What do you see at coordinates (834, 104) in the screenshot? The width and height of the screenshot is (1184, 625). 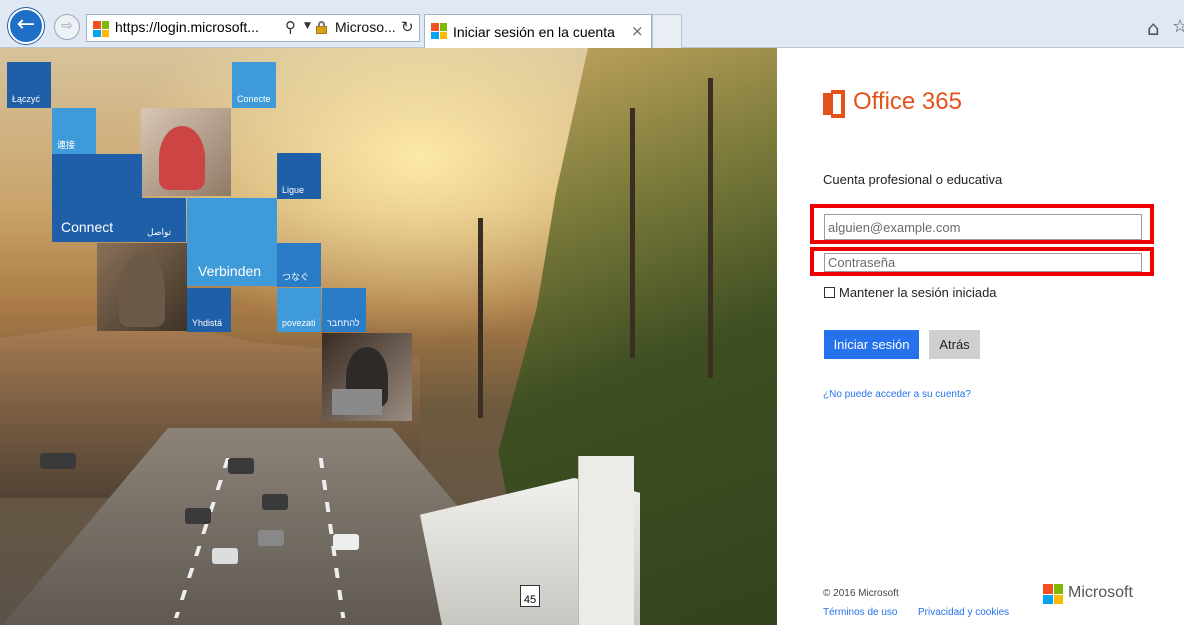 I see `office-icon` at bounding box center [834, 104].